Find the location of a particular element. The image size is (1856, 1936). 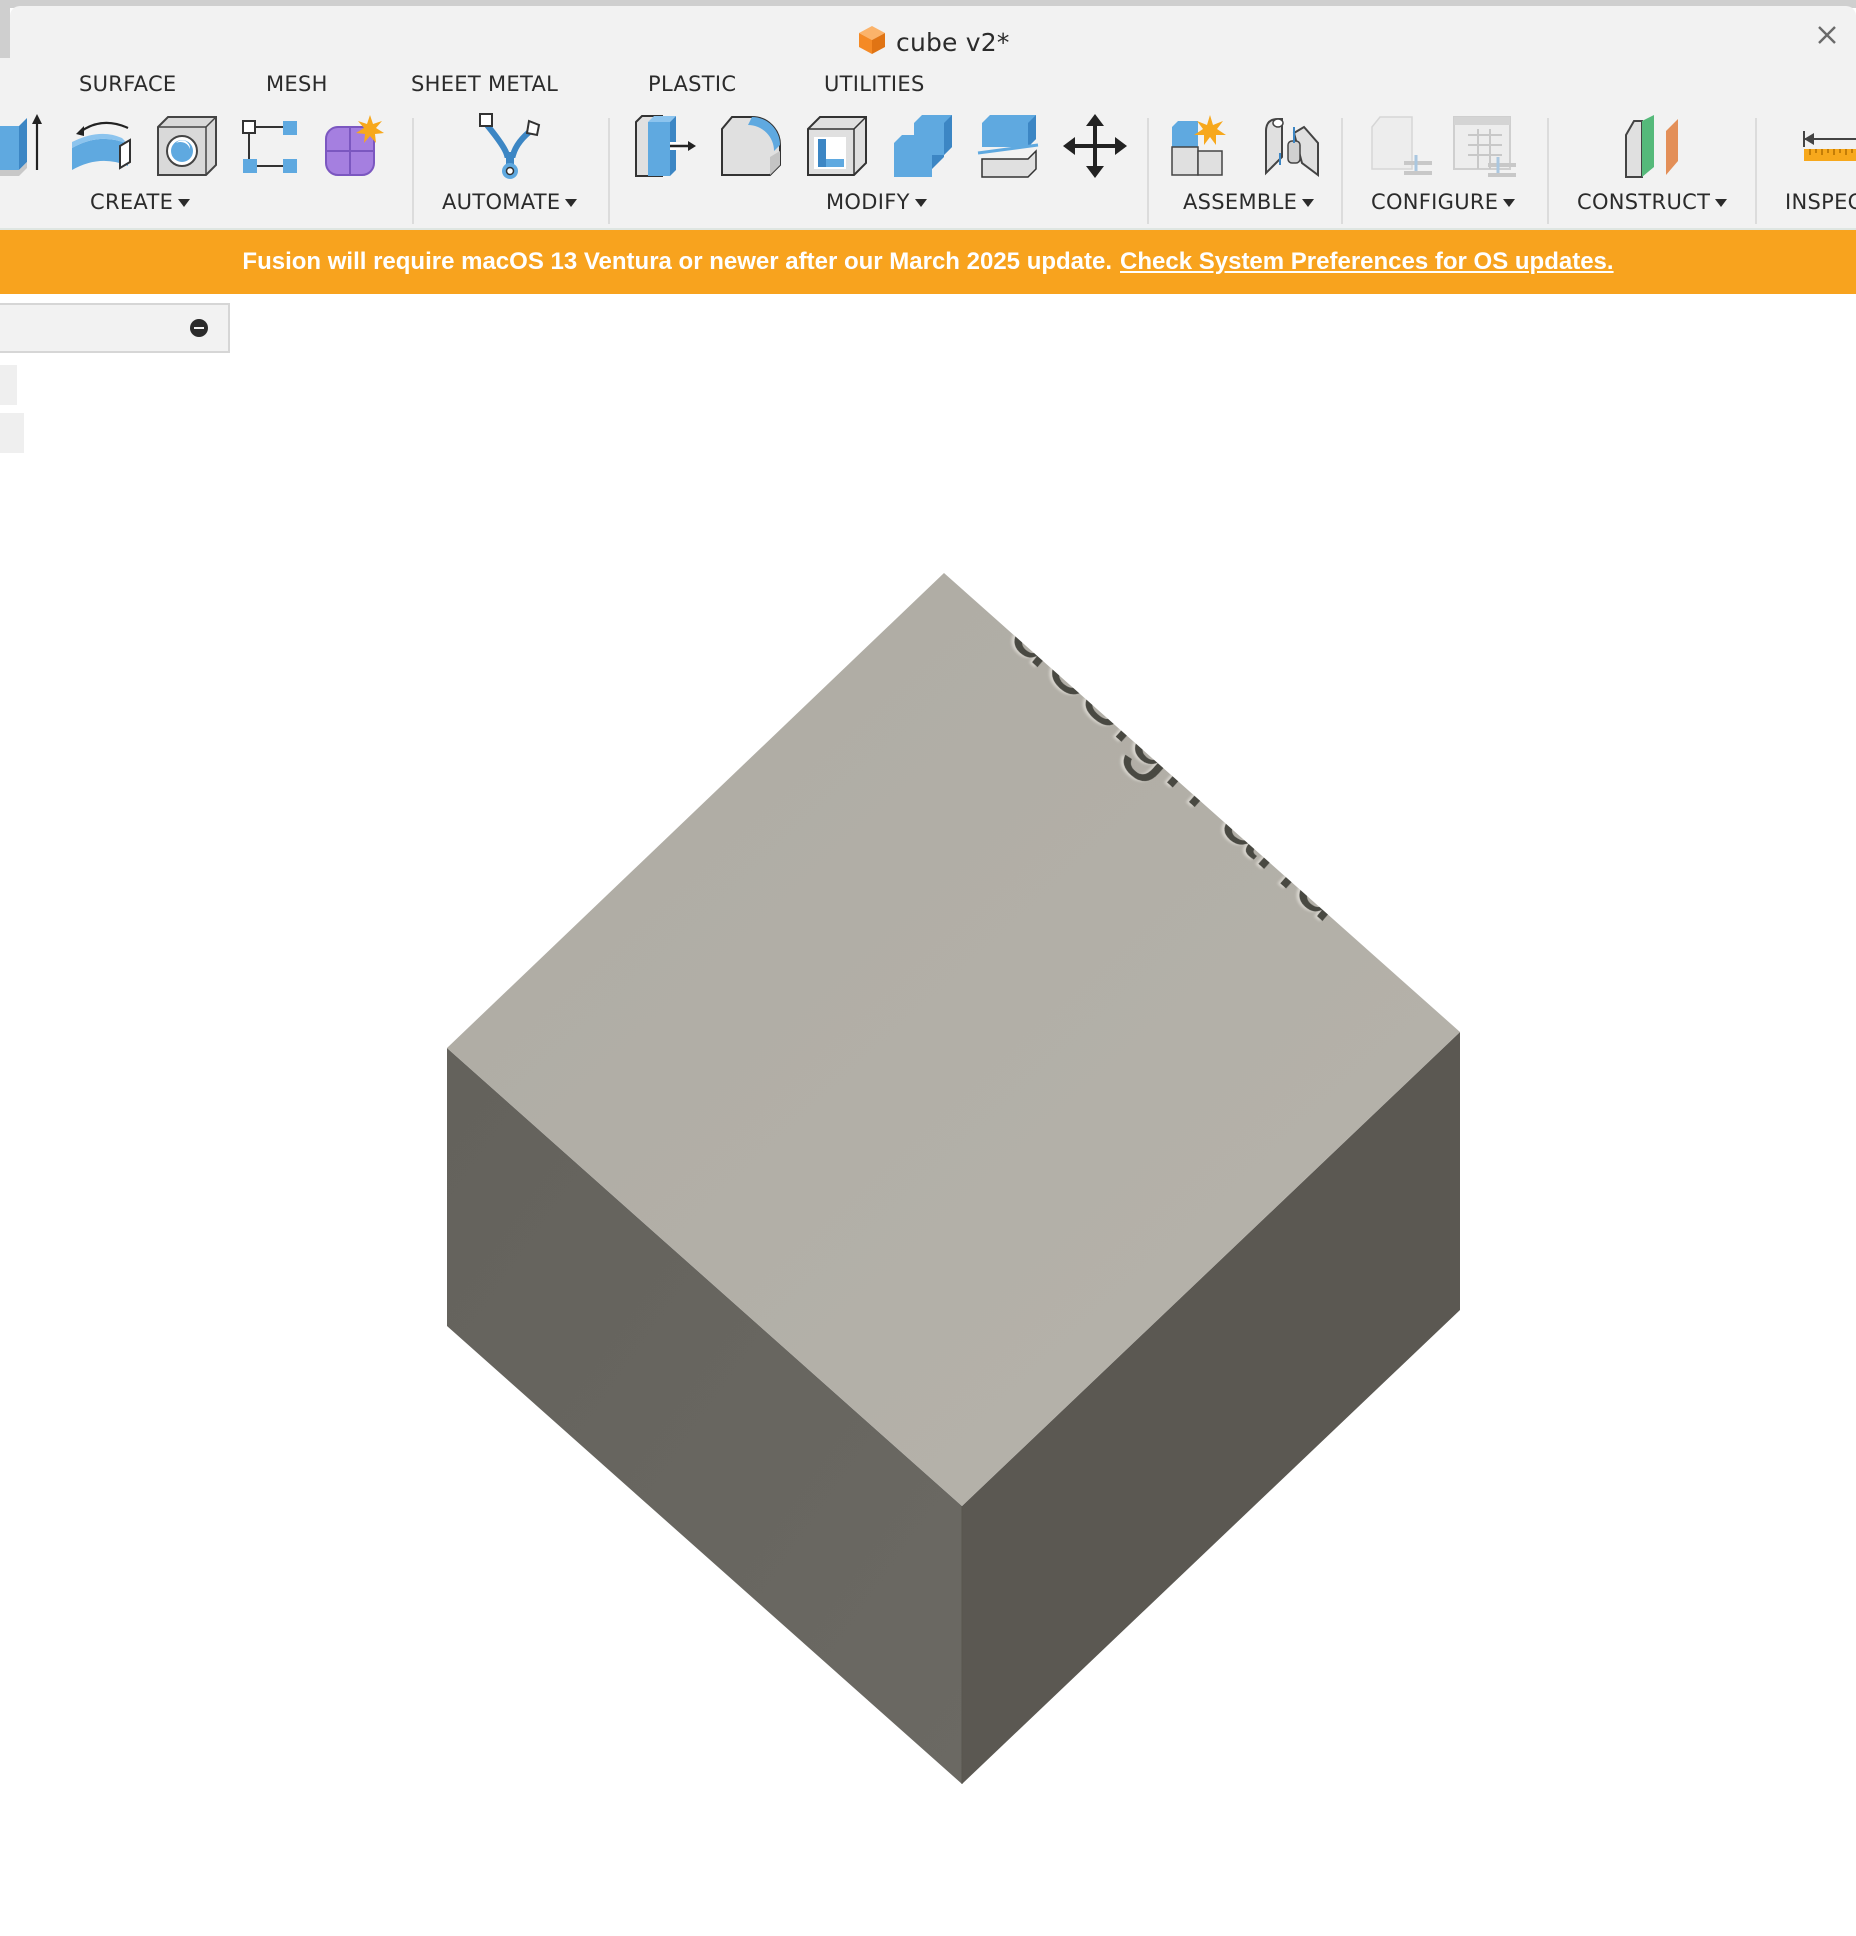

revolve-tool is located at coordinates (102, 148).